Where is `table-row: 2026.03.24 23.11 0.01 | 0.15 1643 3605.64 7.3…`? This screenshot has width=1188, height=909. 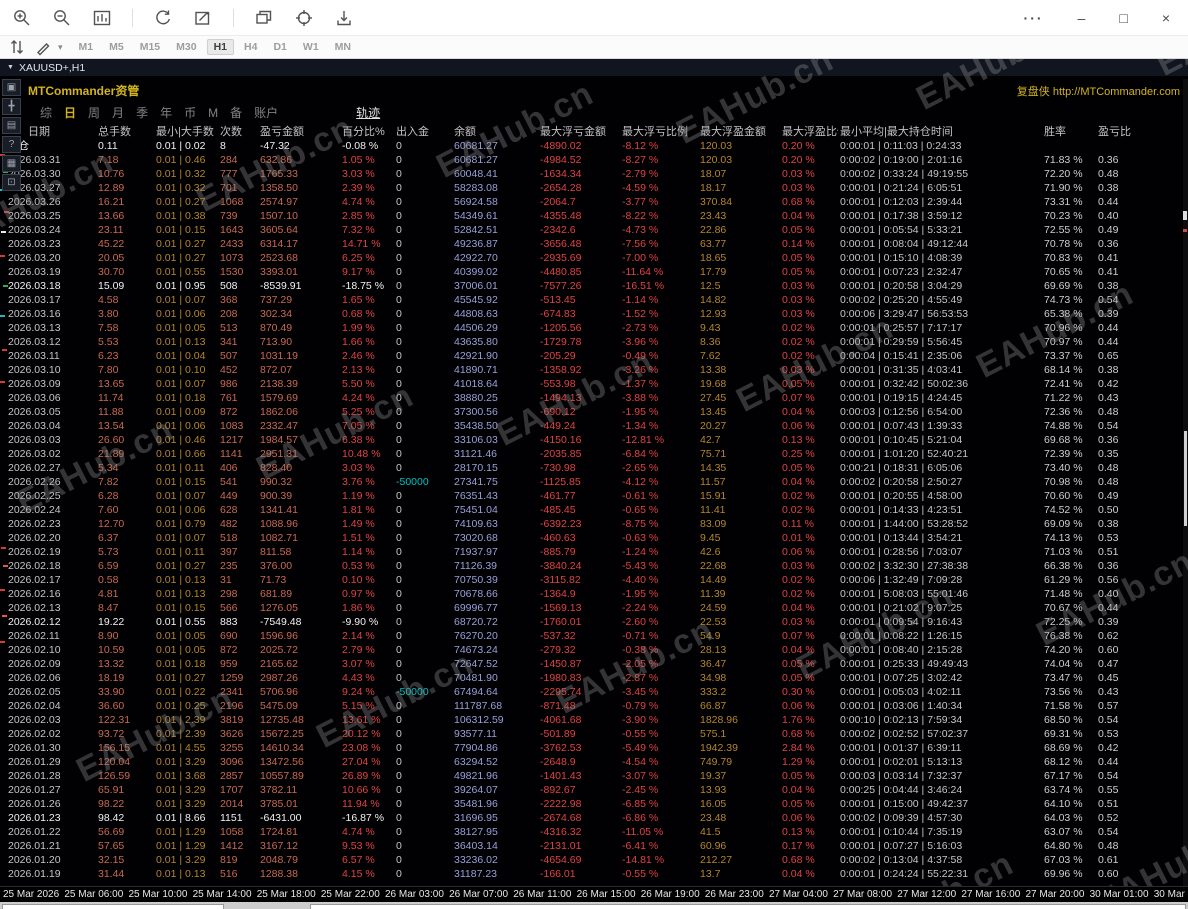
table-row: 2026.03.24 23.11 0.01 | 0.15 1643 3605.64 7.3… is located at coordinates (591, 230).